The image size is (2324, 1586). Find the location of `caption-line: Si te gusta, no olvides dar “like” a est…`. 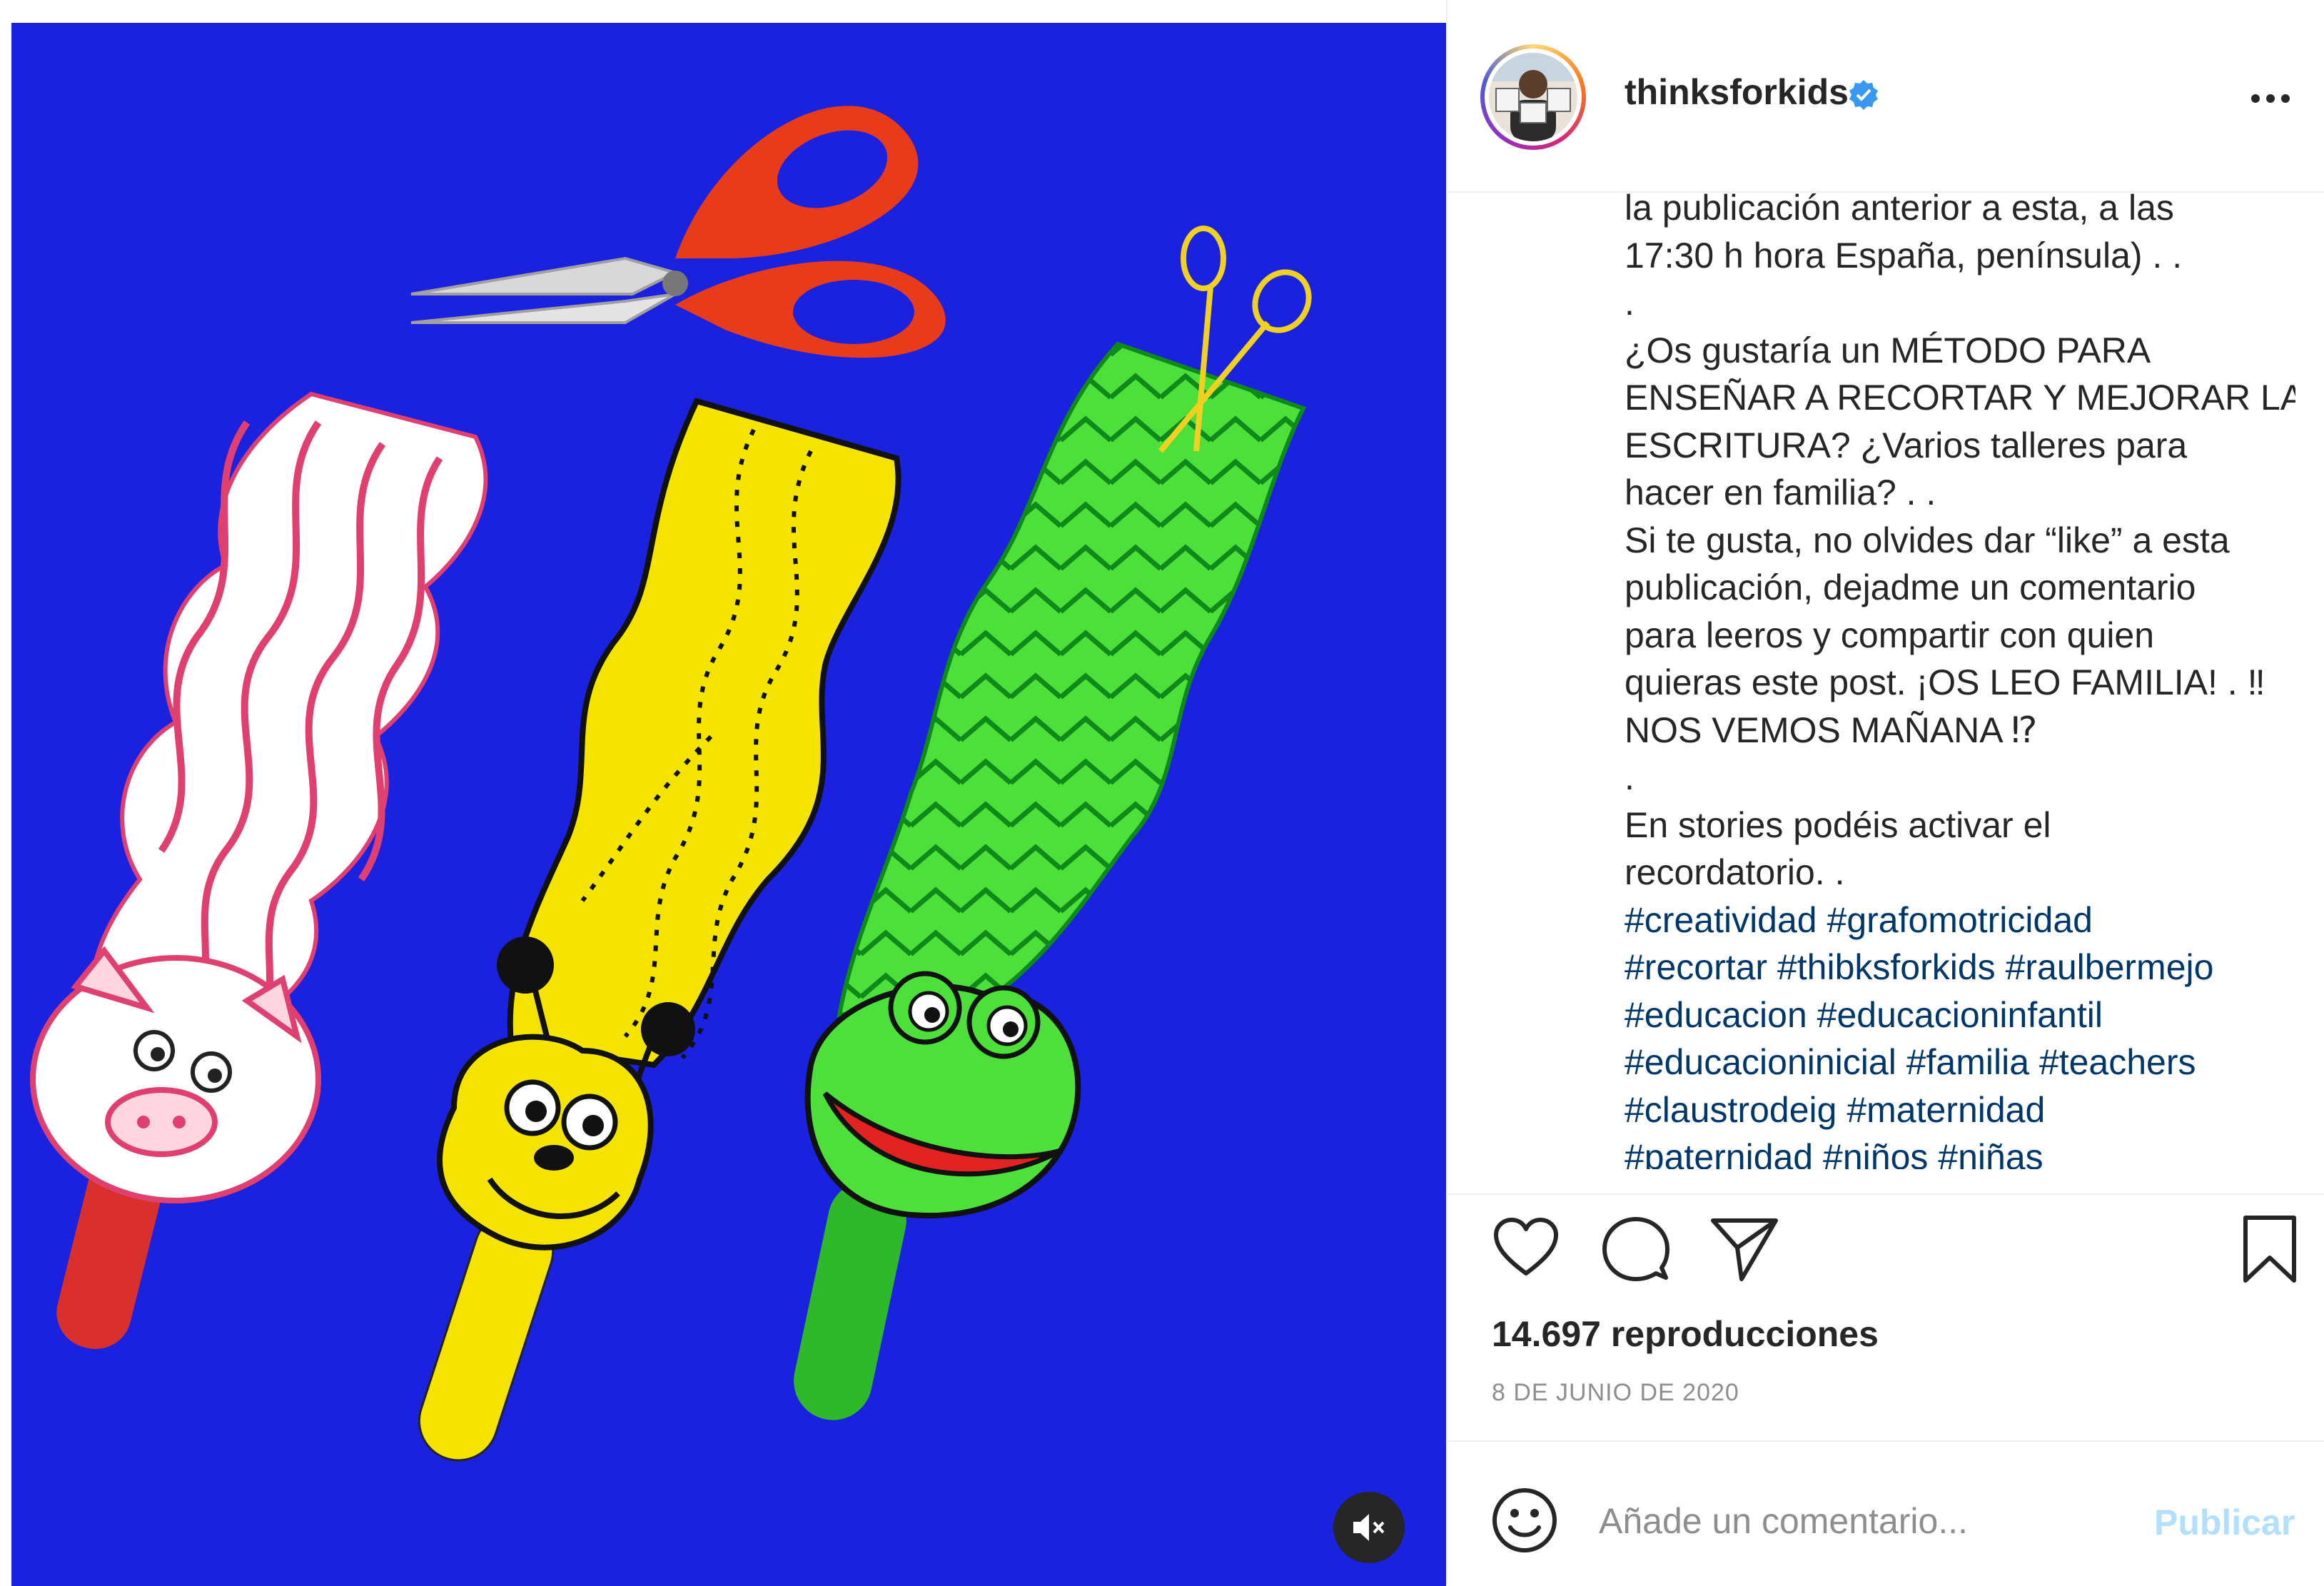

caption-line: Si te gusta, no olvides dar “like” a est… is located at coordinates (1928, 540).